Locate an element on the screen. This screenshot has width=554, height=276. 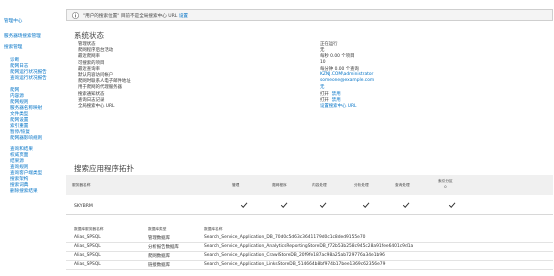
db-cell-type: 链接数据库 is located at coordinates (159, 265).